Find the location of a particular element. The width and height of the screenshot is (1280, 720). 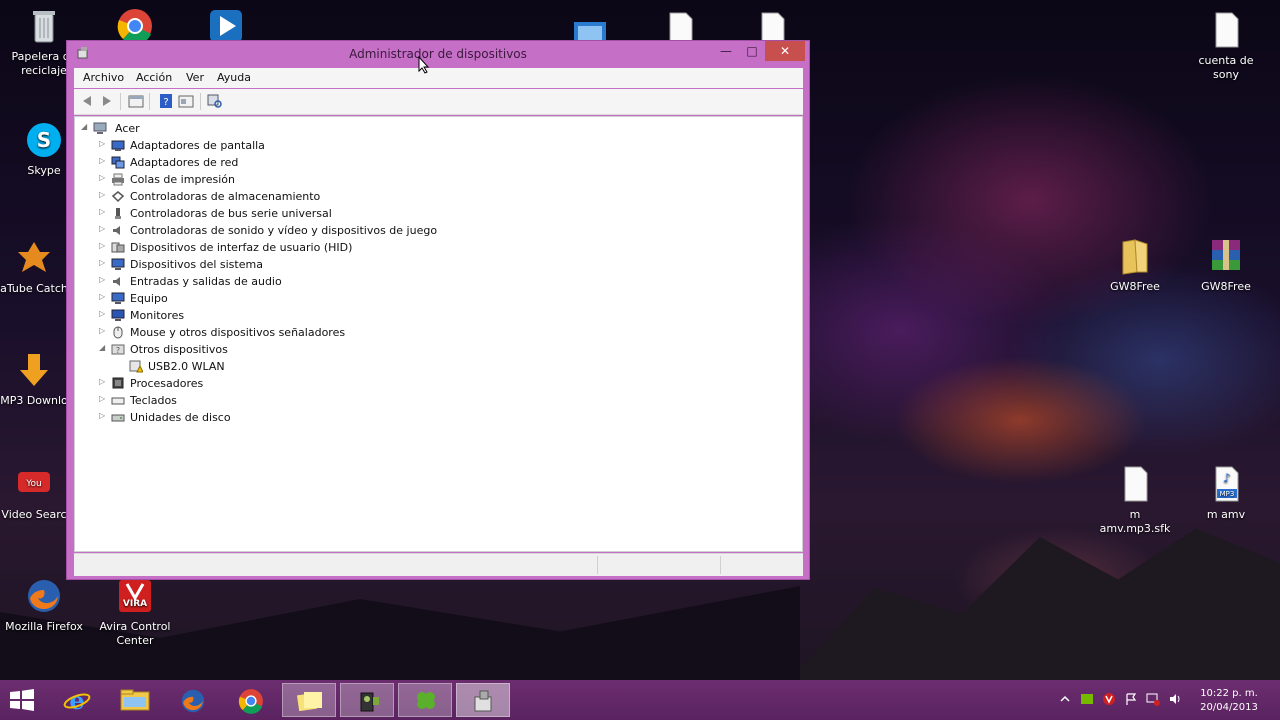

title-bar: Administrador de dispositivos — □ ✕ is located at coordinates (438, 54).